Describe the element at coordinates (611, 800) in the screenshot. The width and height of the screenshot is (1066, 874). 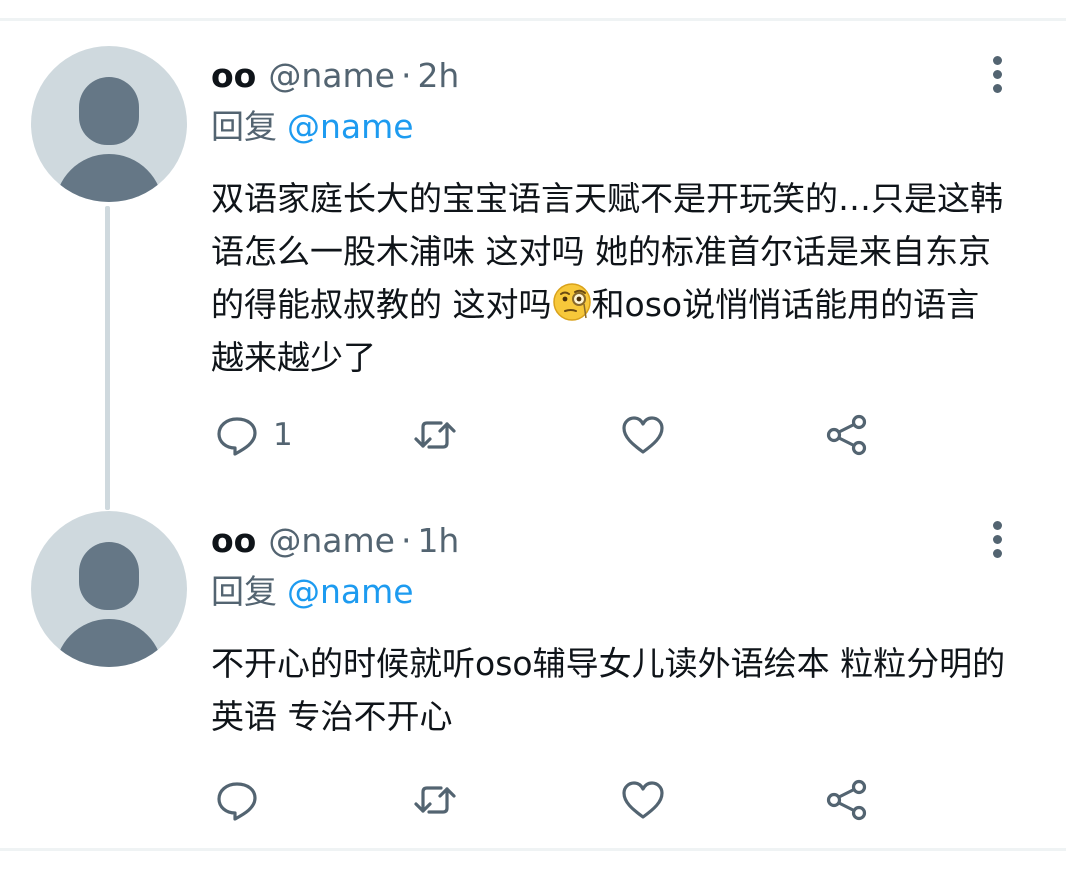
I see `tweet-actions` at that location.